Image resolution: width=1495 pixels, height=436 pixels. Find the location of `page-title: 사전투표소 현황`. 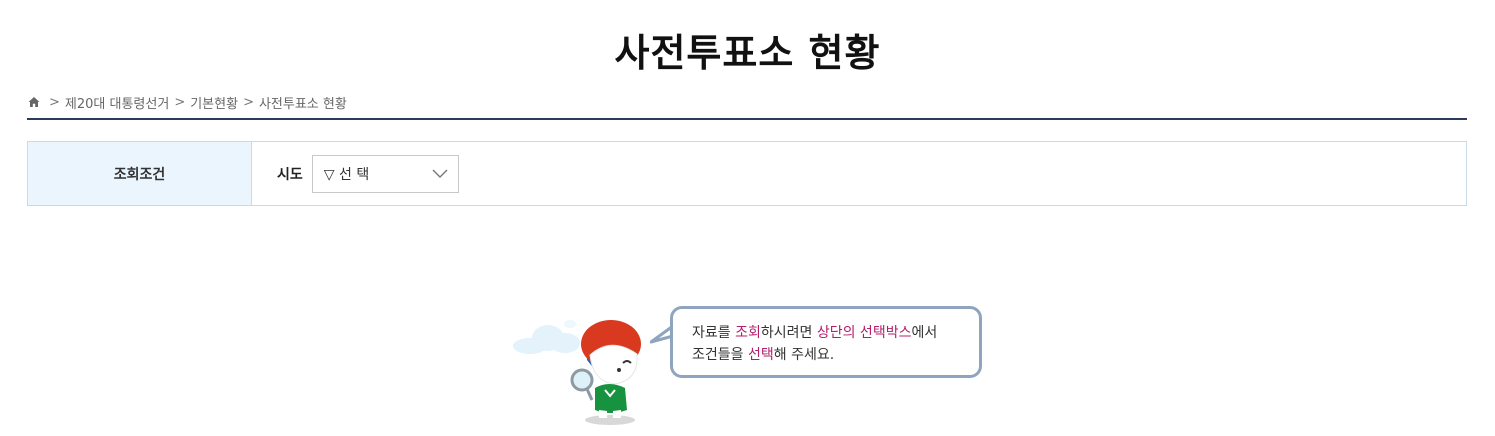

page-title: 사전투표소 현황 is located at coordinates (747, 53).